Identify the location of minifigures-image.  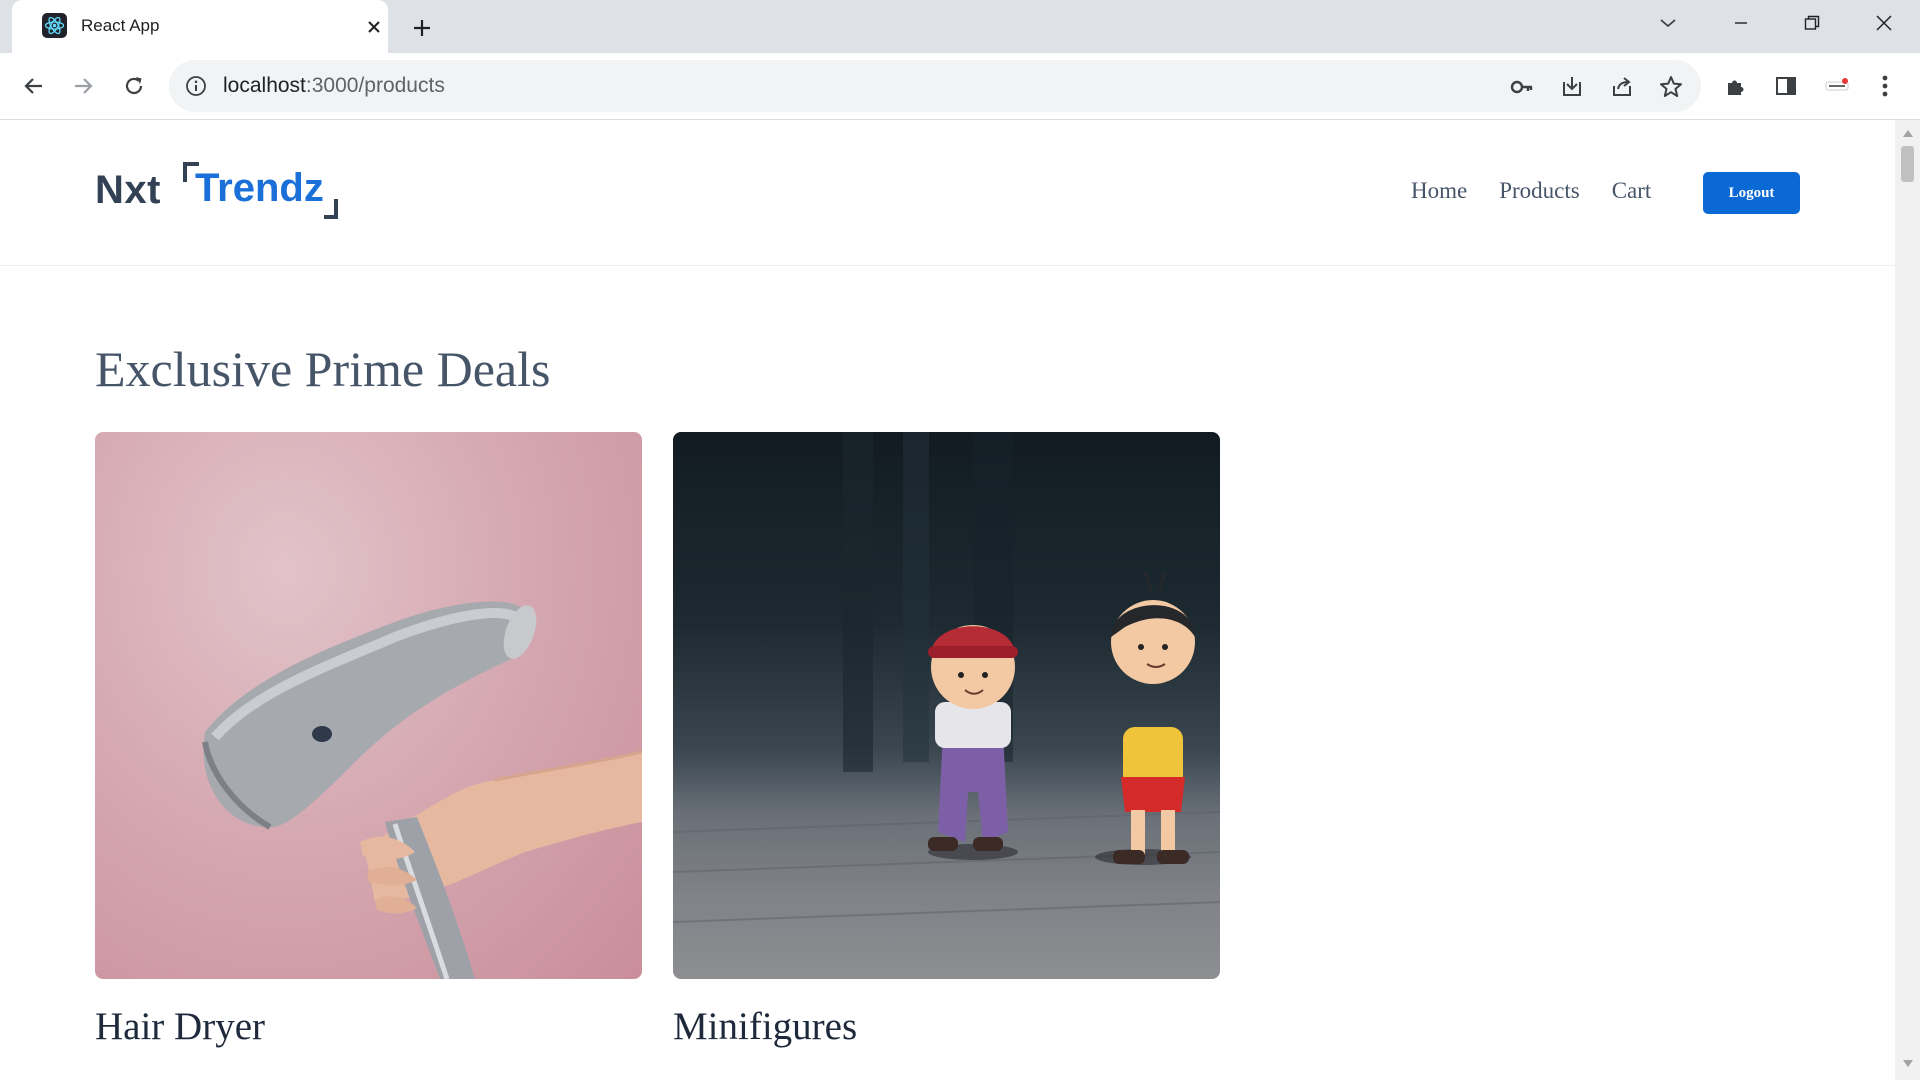
(946, 705).